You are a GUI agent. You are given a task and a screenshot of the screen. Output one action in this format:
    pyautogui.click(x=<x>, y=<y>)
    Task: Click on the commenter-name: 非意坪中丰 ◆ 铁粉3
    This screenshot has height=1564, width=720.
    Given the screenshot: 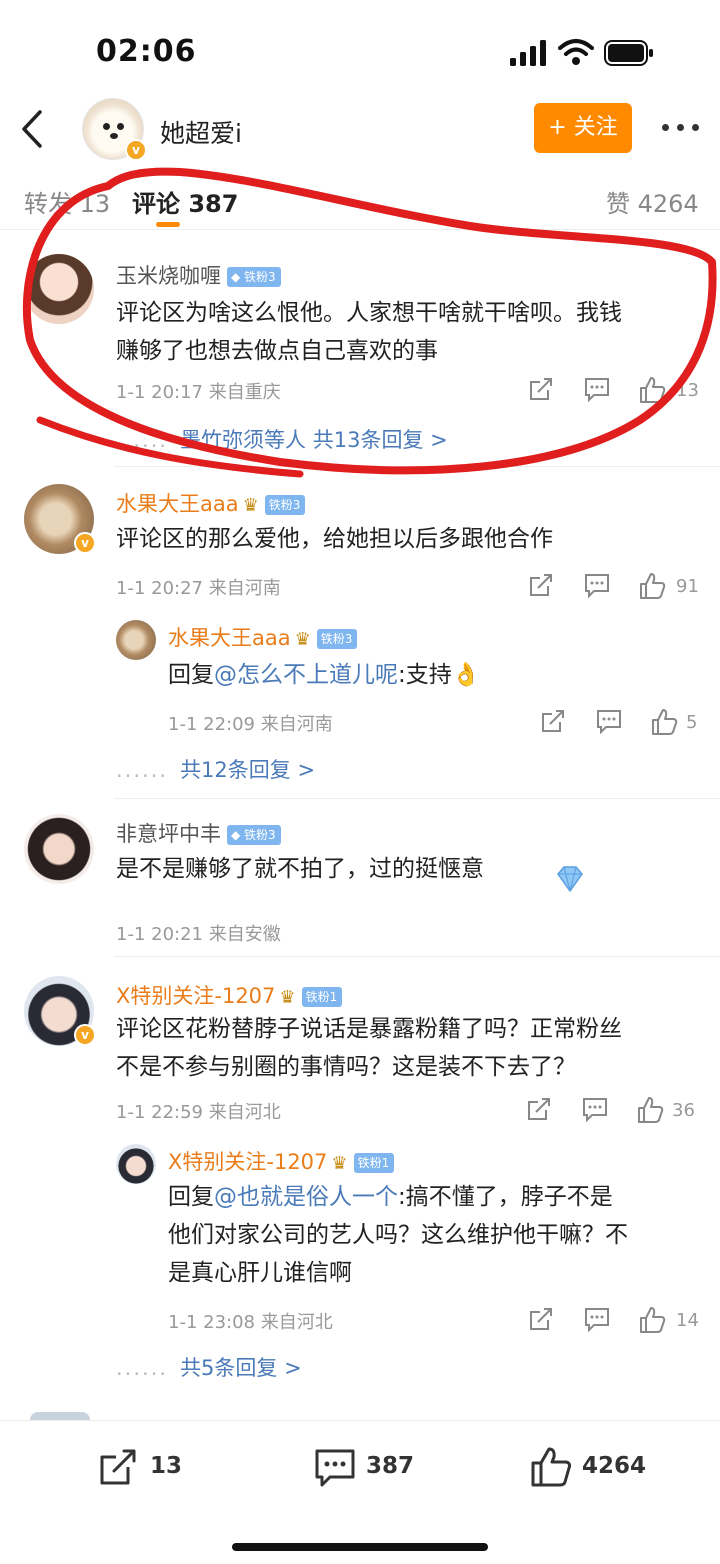 What is the action you would take?
    pyautogui.click(x=198, y=833)
    